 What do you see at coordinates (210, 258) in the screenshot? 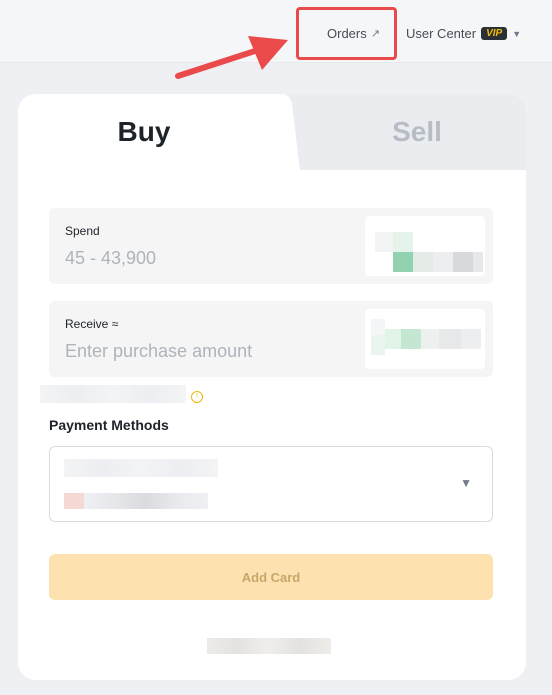
I see `spend-input` at bounding box center [210, 258].